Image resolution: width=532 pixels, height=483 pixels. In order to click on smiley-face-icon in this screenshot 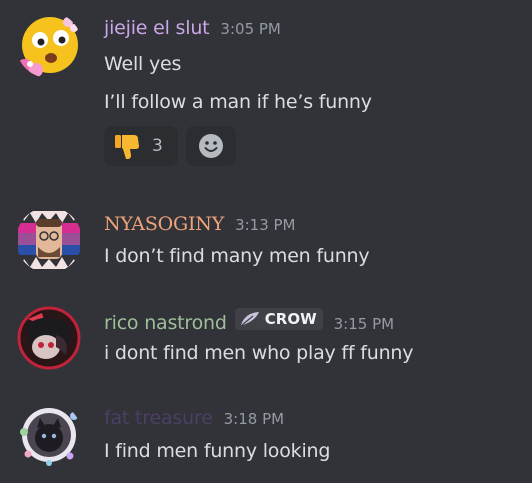, I will do `click(211, 146)`.